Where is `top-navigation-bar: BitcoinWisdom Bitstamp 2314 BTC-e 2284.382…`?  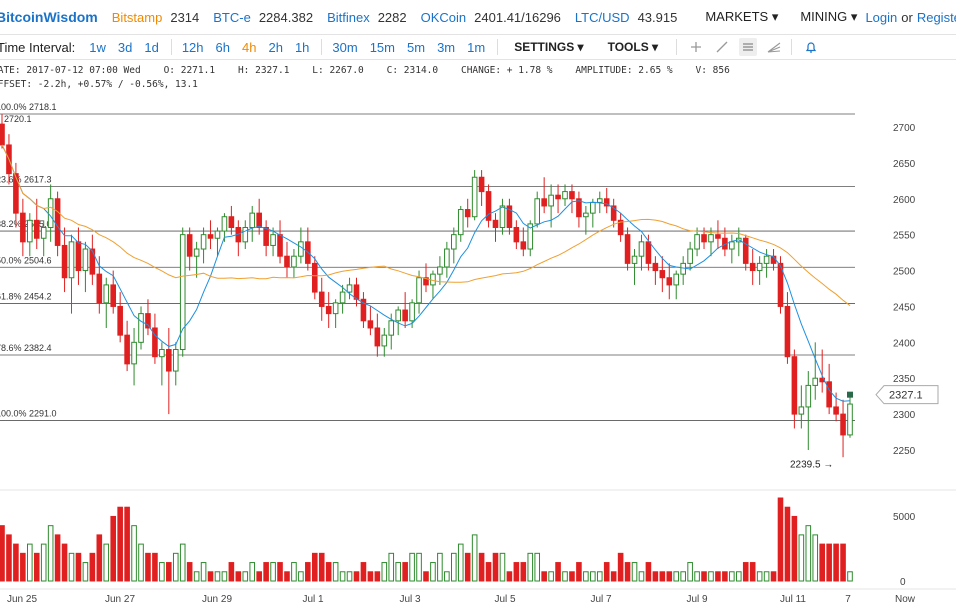
top-navigation-bar: BitcoinWisdom Bitstamp 2314 BTC-e 2284.382… is located at coordinates (478, 17).